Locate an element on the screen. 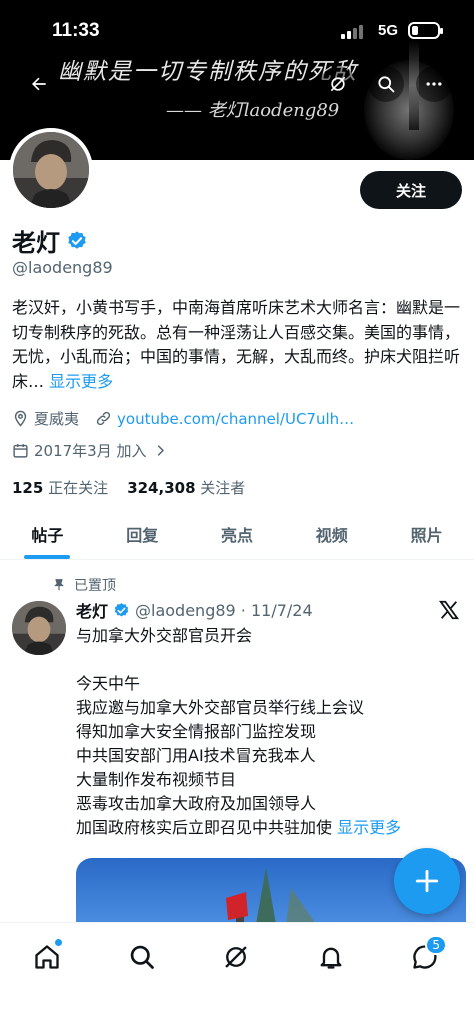  back-button is located at coordinates (39, 84).